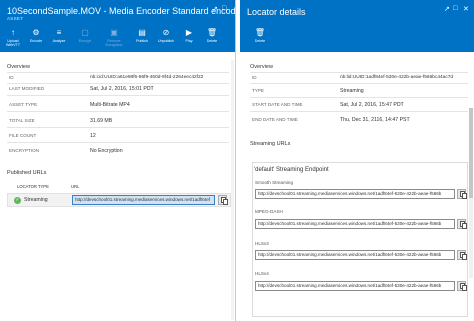 This screenshot has width=474, height=321. Describe the element at coordinates (106, 151) in the screenshot. I see `encryption-value: No Encryption` at that location.